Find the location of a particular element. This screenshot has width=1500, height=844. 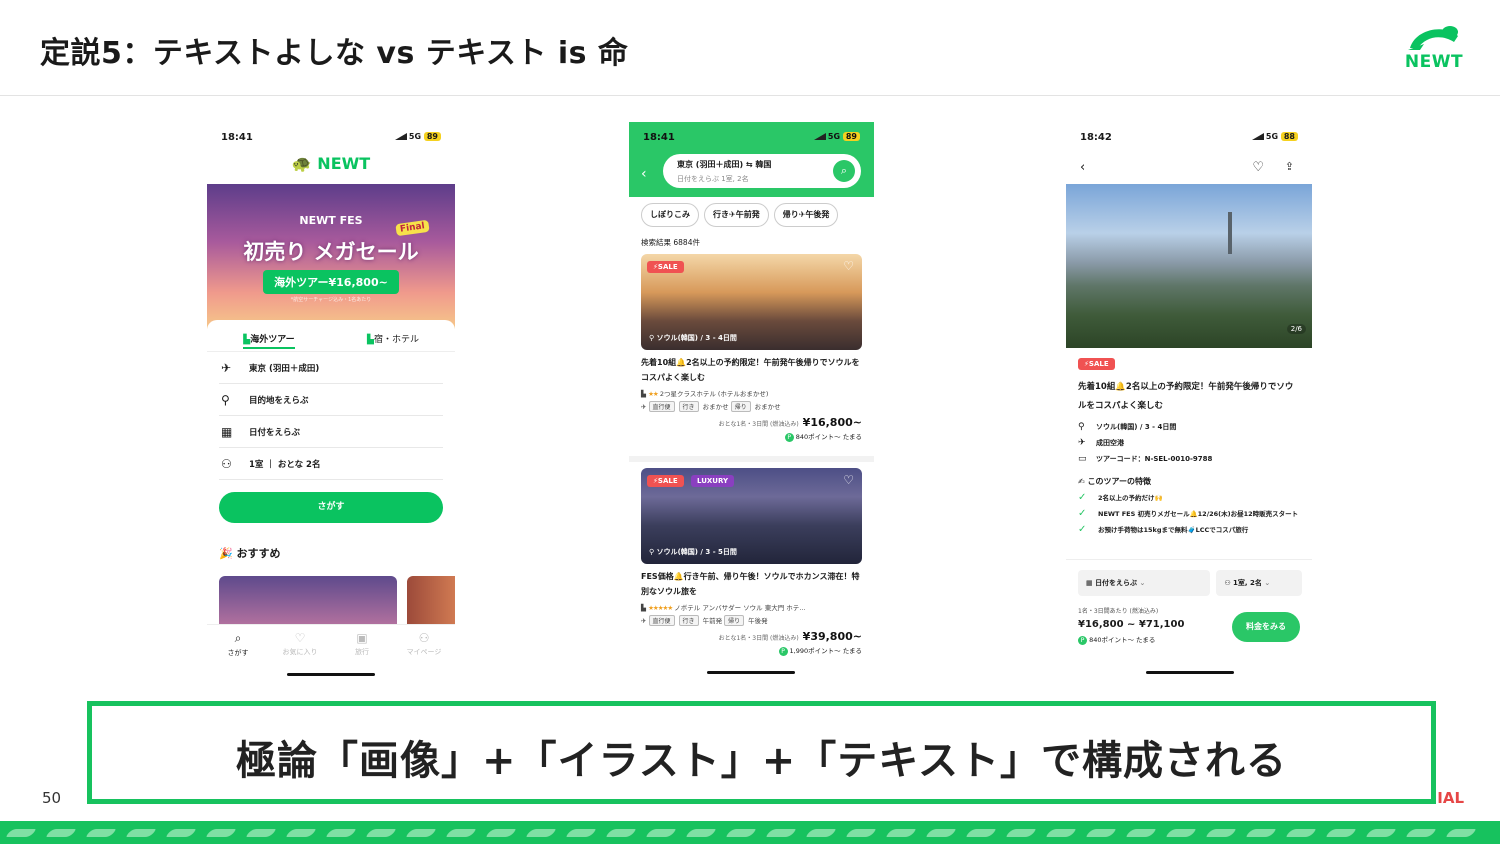

banner-note: *航空サーチャージ込み・1名あたり is located at coordinates (331, 300).